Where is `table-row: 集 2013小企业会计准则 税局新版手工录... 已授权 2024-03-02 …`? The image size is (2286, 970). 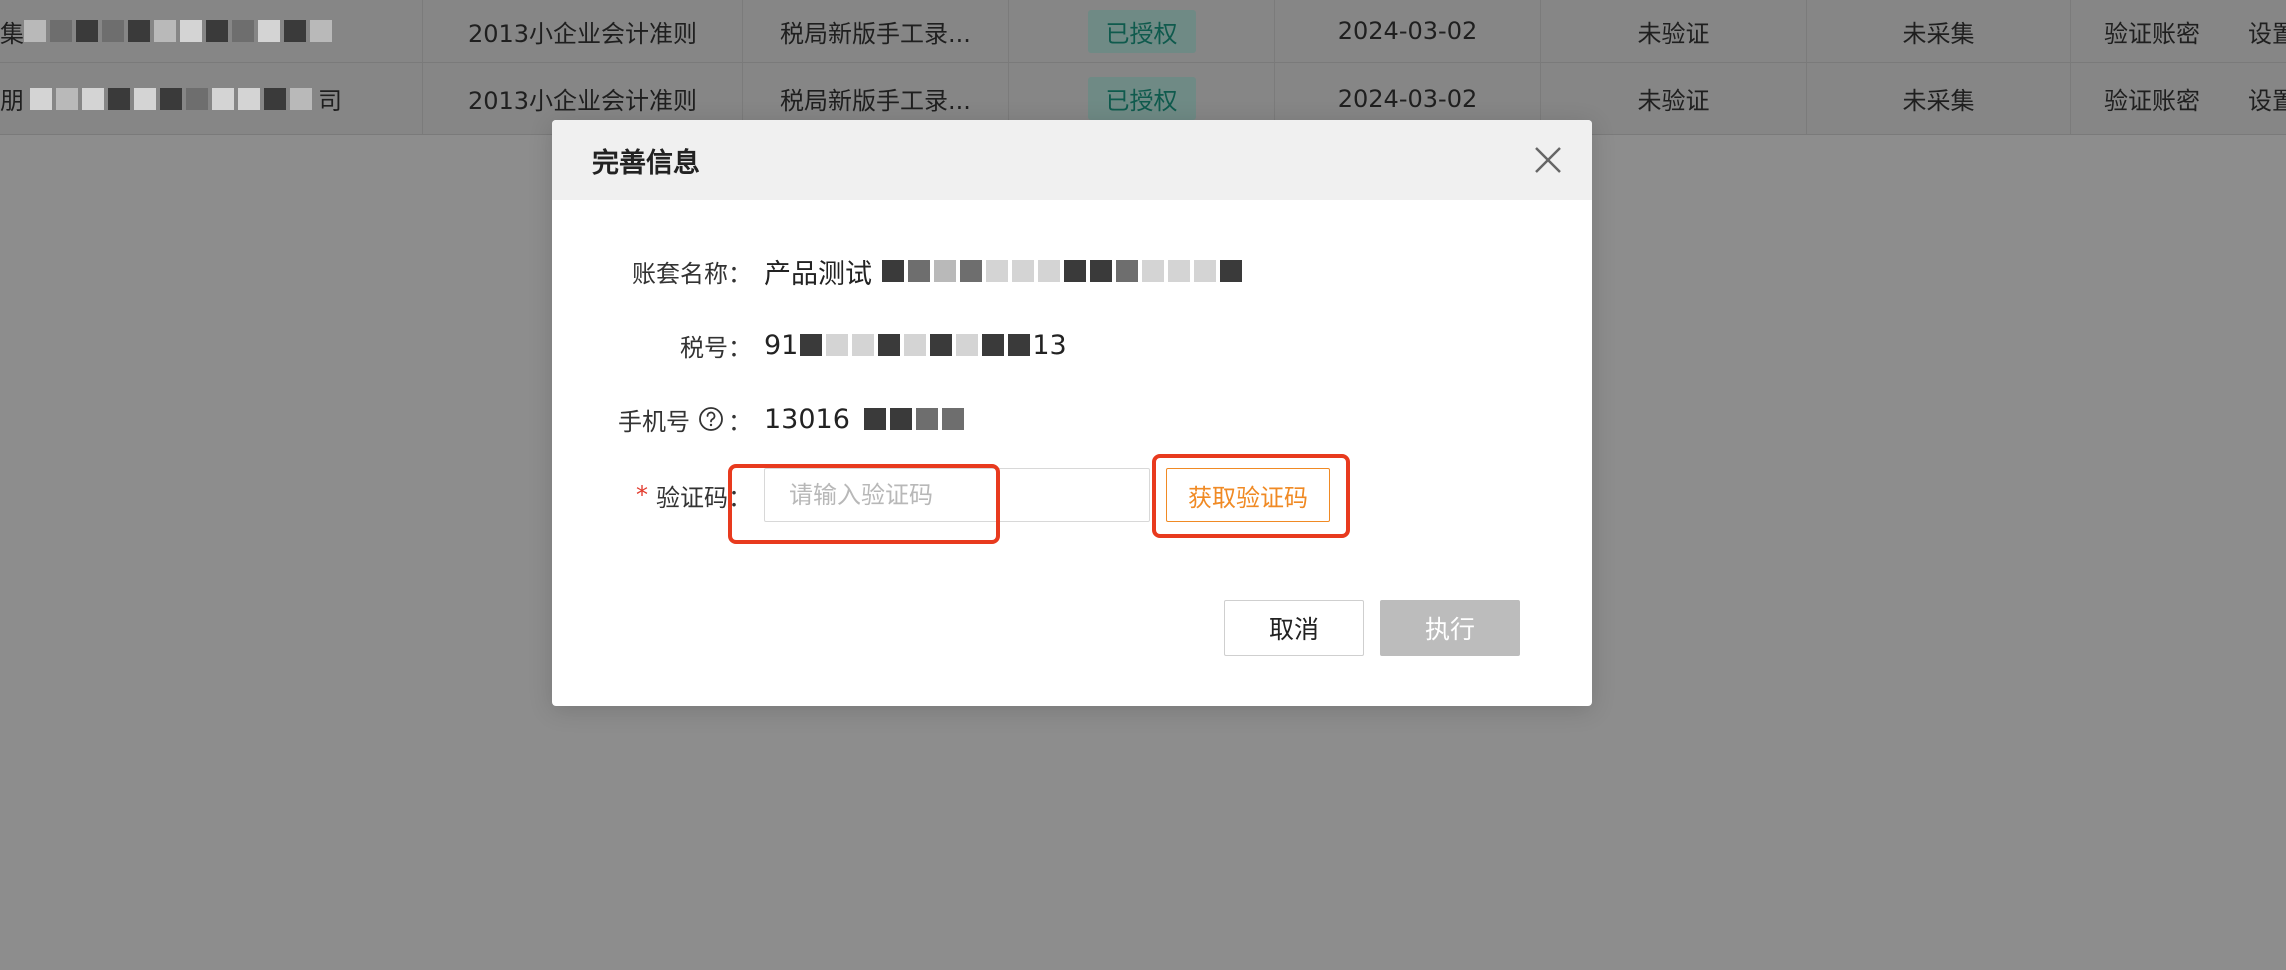 table-row: 集 2013小企业会计准则 税局新版手工录... 已授权 2024-03-02 … is located at coordinates (1143, 31).